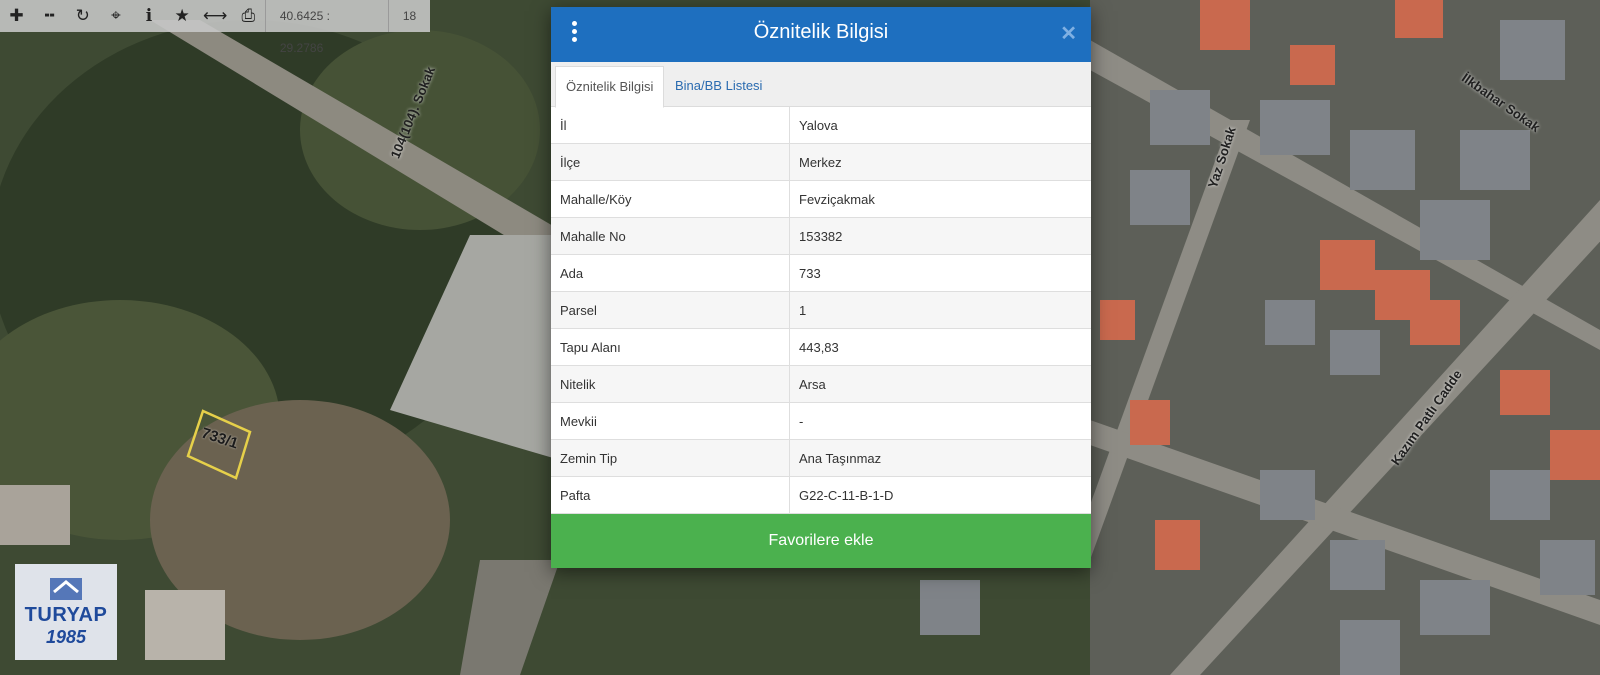  I want to click on close-icon: ✕, so click(1068, 33).